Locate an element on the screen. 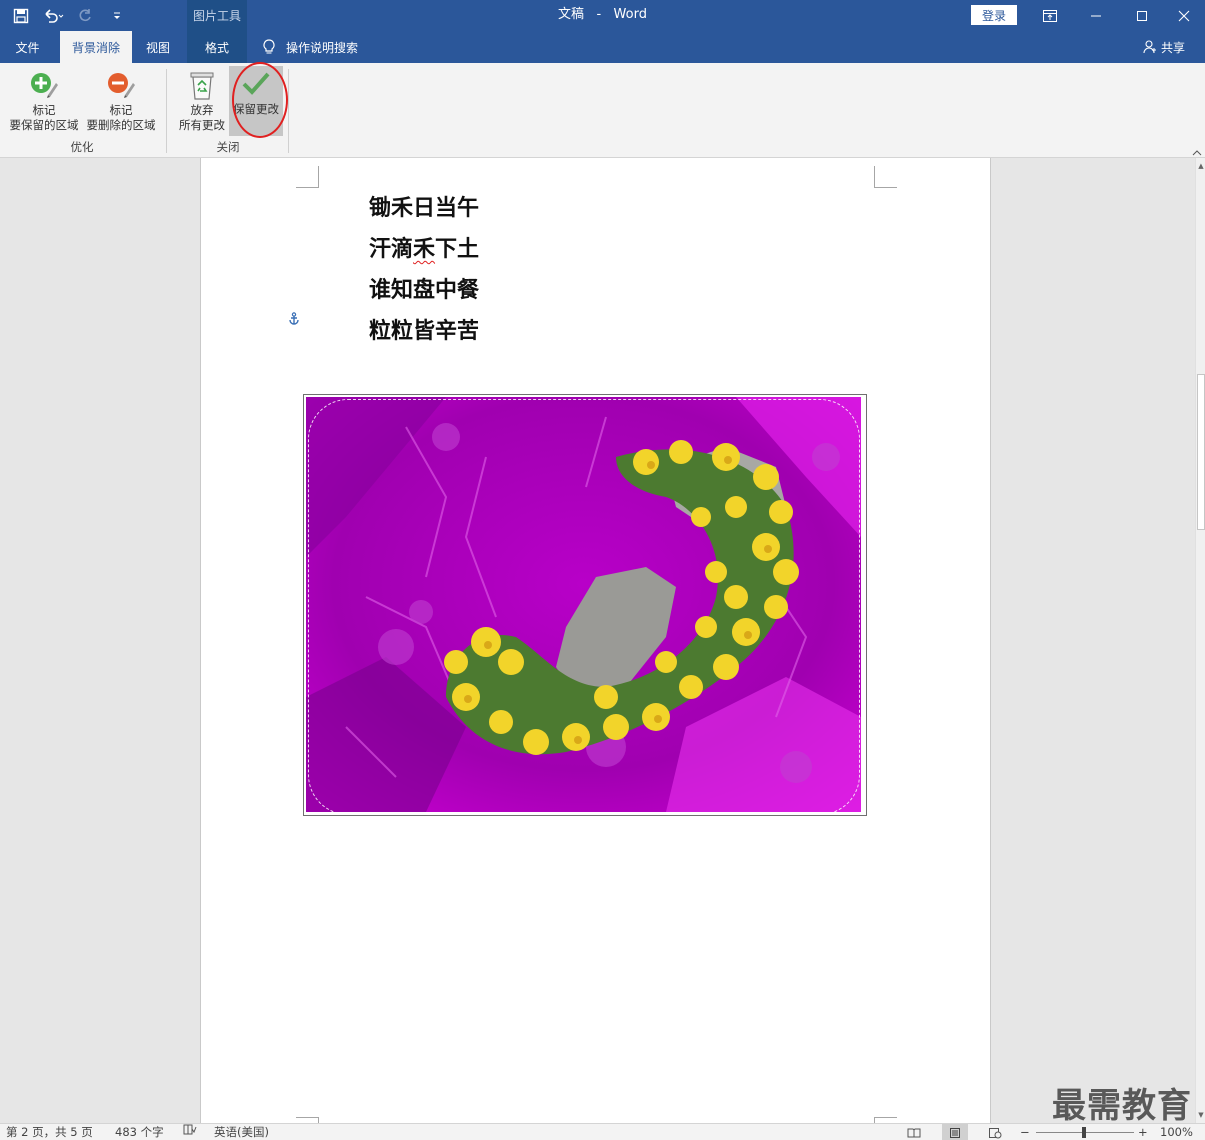 The height and width of the screenshot is (1140, 1205). close-icon is located at coordinates (1183, 15).